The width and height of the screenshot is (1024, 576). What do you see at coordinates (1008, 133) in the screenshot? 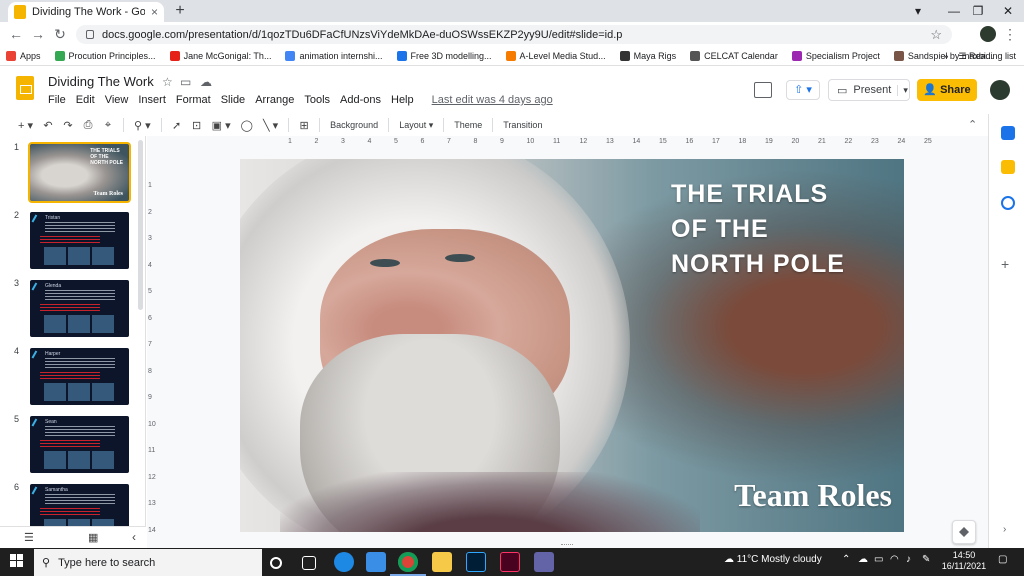
I see `calendar-icon` at bounding box center [1008, 133].